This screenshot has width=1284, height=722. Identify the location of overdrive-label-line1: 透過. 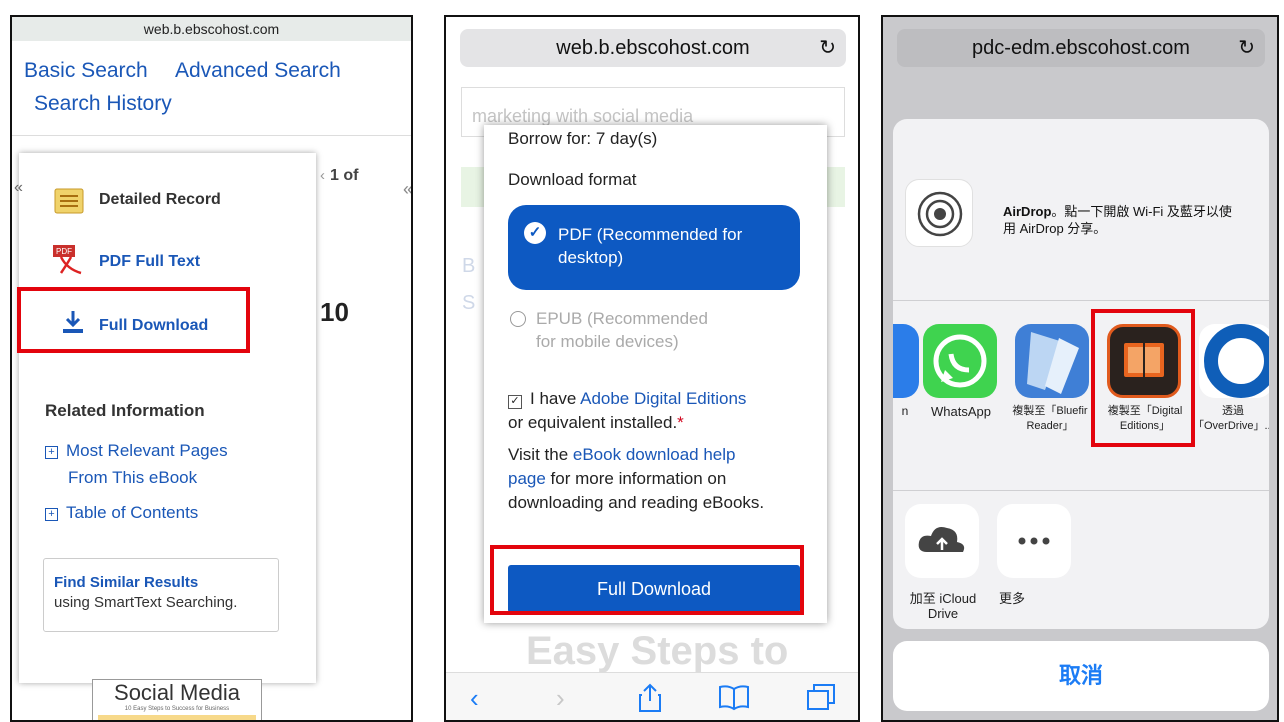
(1233, 411).